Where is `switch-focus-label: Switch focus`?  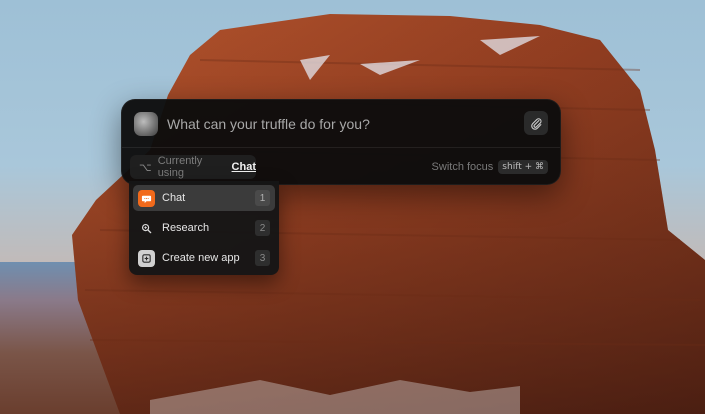
switch-focus-label: Switch focus is located at coordinates (462, 167).